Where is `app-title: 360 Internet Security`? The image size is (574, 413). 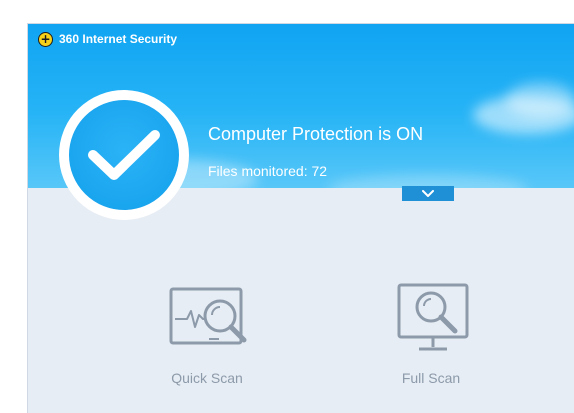 app-title: 360 Internet Security is located at coordinates (118, 39).